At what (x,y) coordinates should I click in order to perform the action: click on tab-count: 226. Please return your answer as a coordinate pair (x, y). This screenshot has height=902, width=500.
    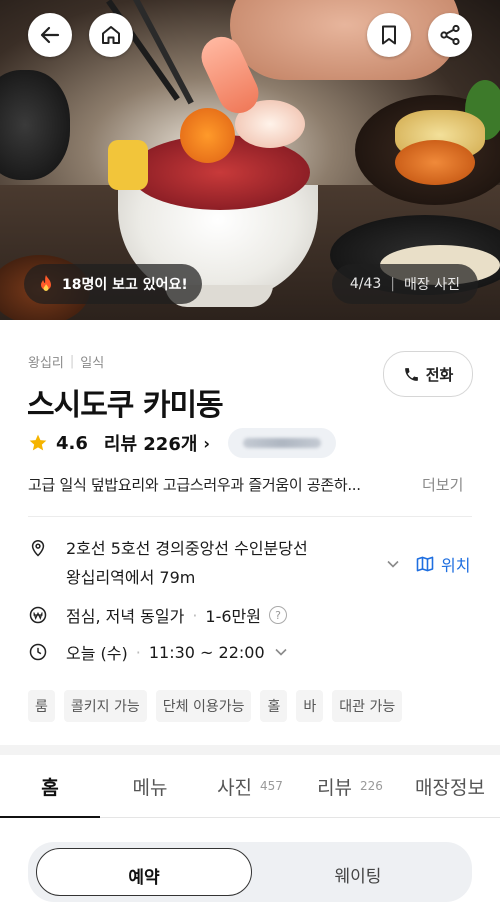
    Looking at the image, I should click on (371, 786).